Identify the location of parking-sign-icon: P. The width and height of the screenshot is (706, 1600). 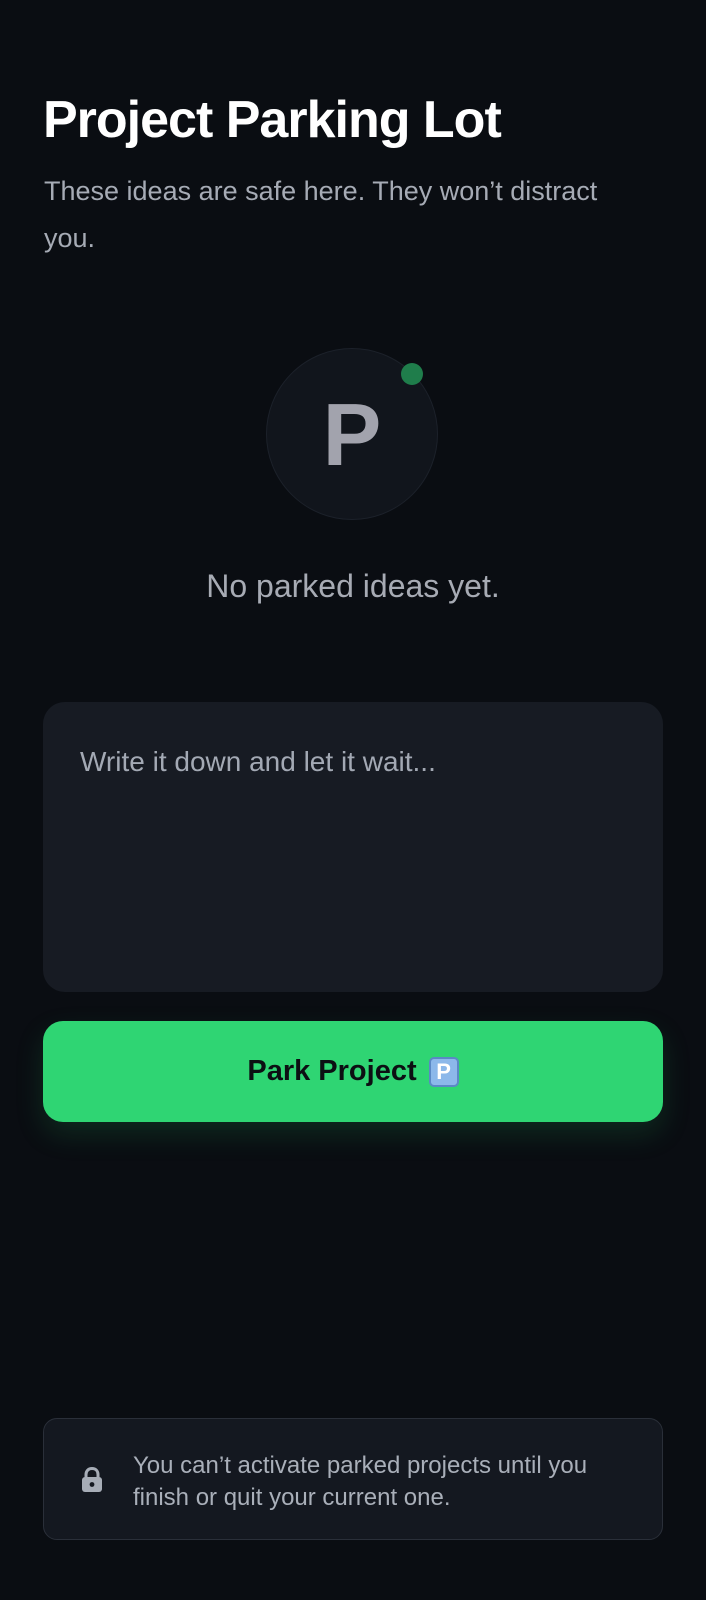
(443, 1071).